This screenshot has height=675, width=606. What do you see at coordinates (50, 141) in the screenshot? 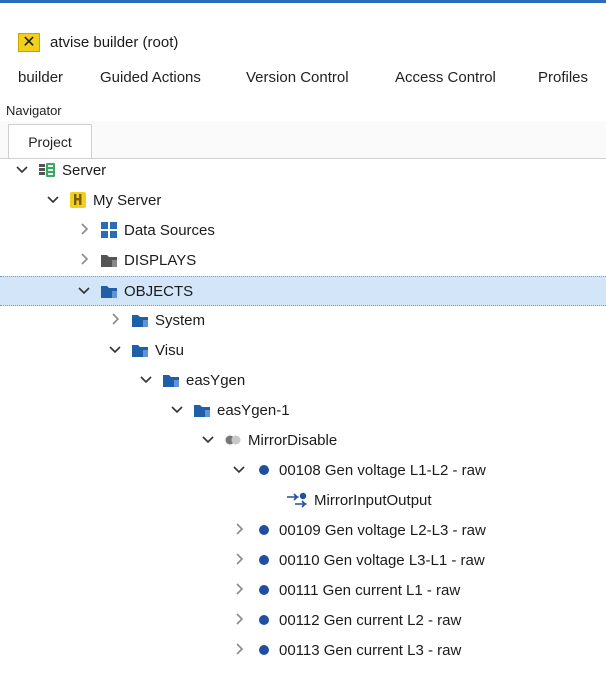
I see `tab-project: Project` at bounding box center [50, 141].